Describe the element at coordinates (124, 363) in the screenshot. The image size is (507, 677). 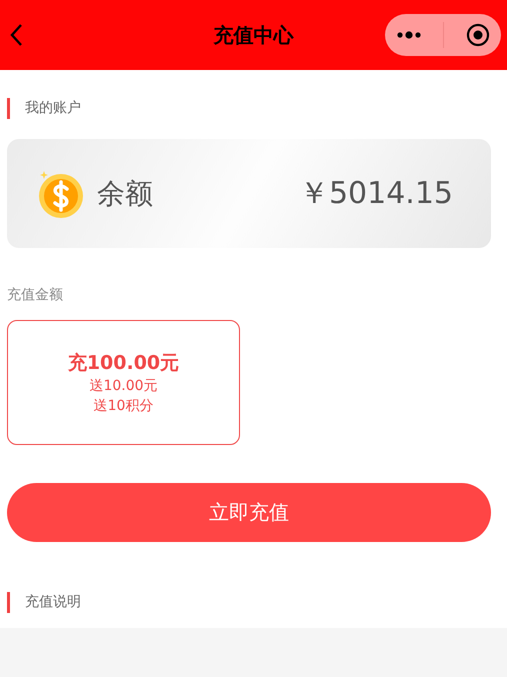
I see `package-amount: 充100.00元` at that location.